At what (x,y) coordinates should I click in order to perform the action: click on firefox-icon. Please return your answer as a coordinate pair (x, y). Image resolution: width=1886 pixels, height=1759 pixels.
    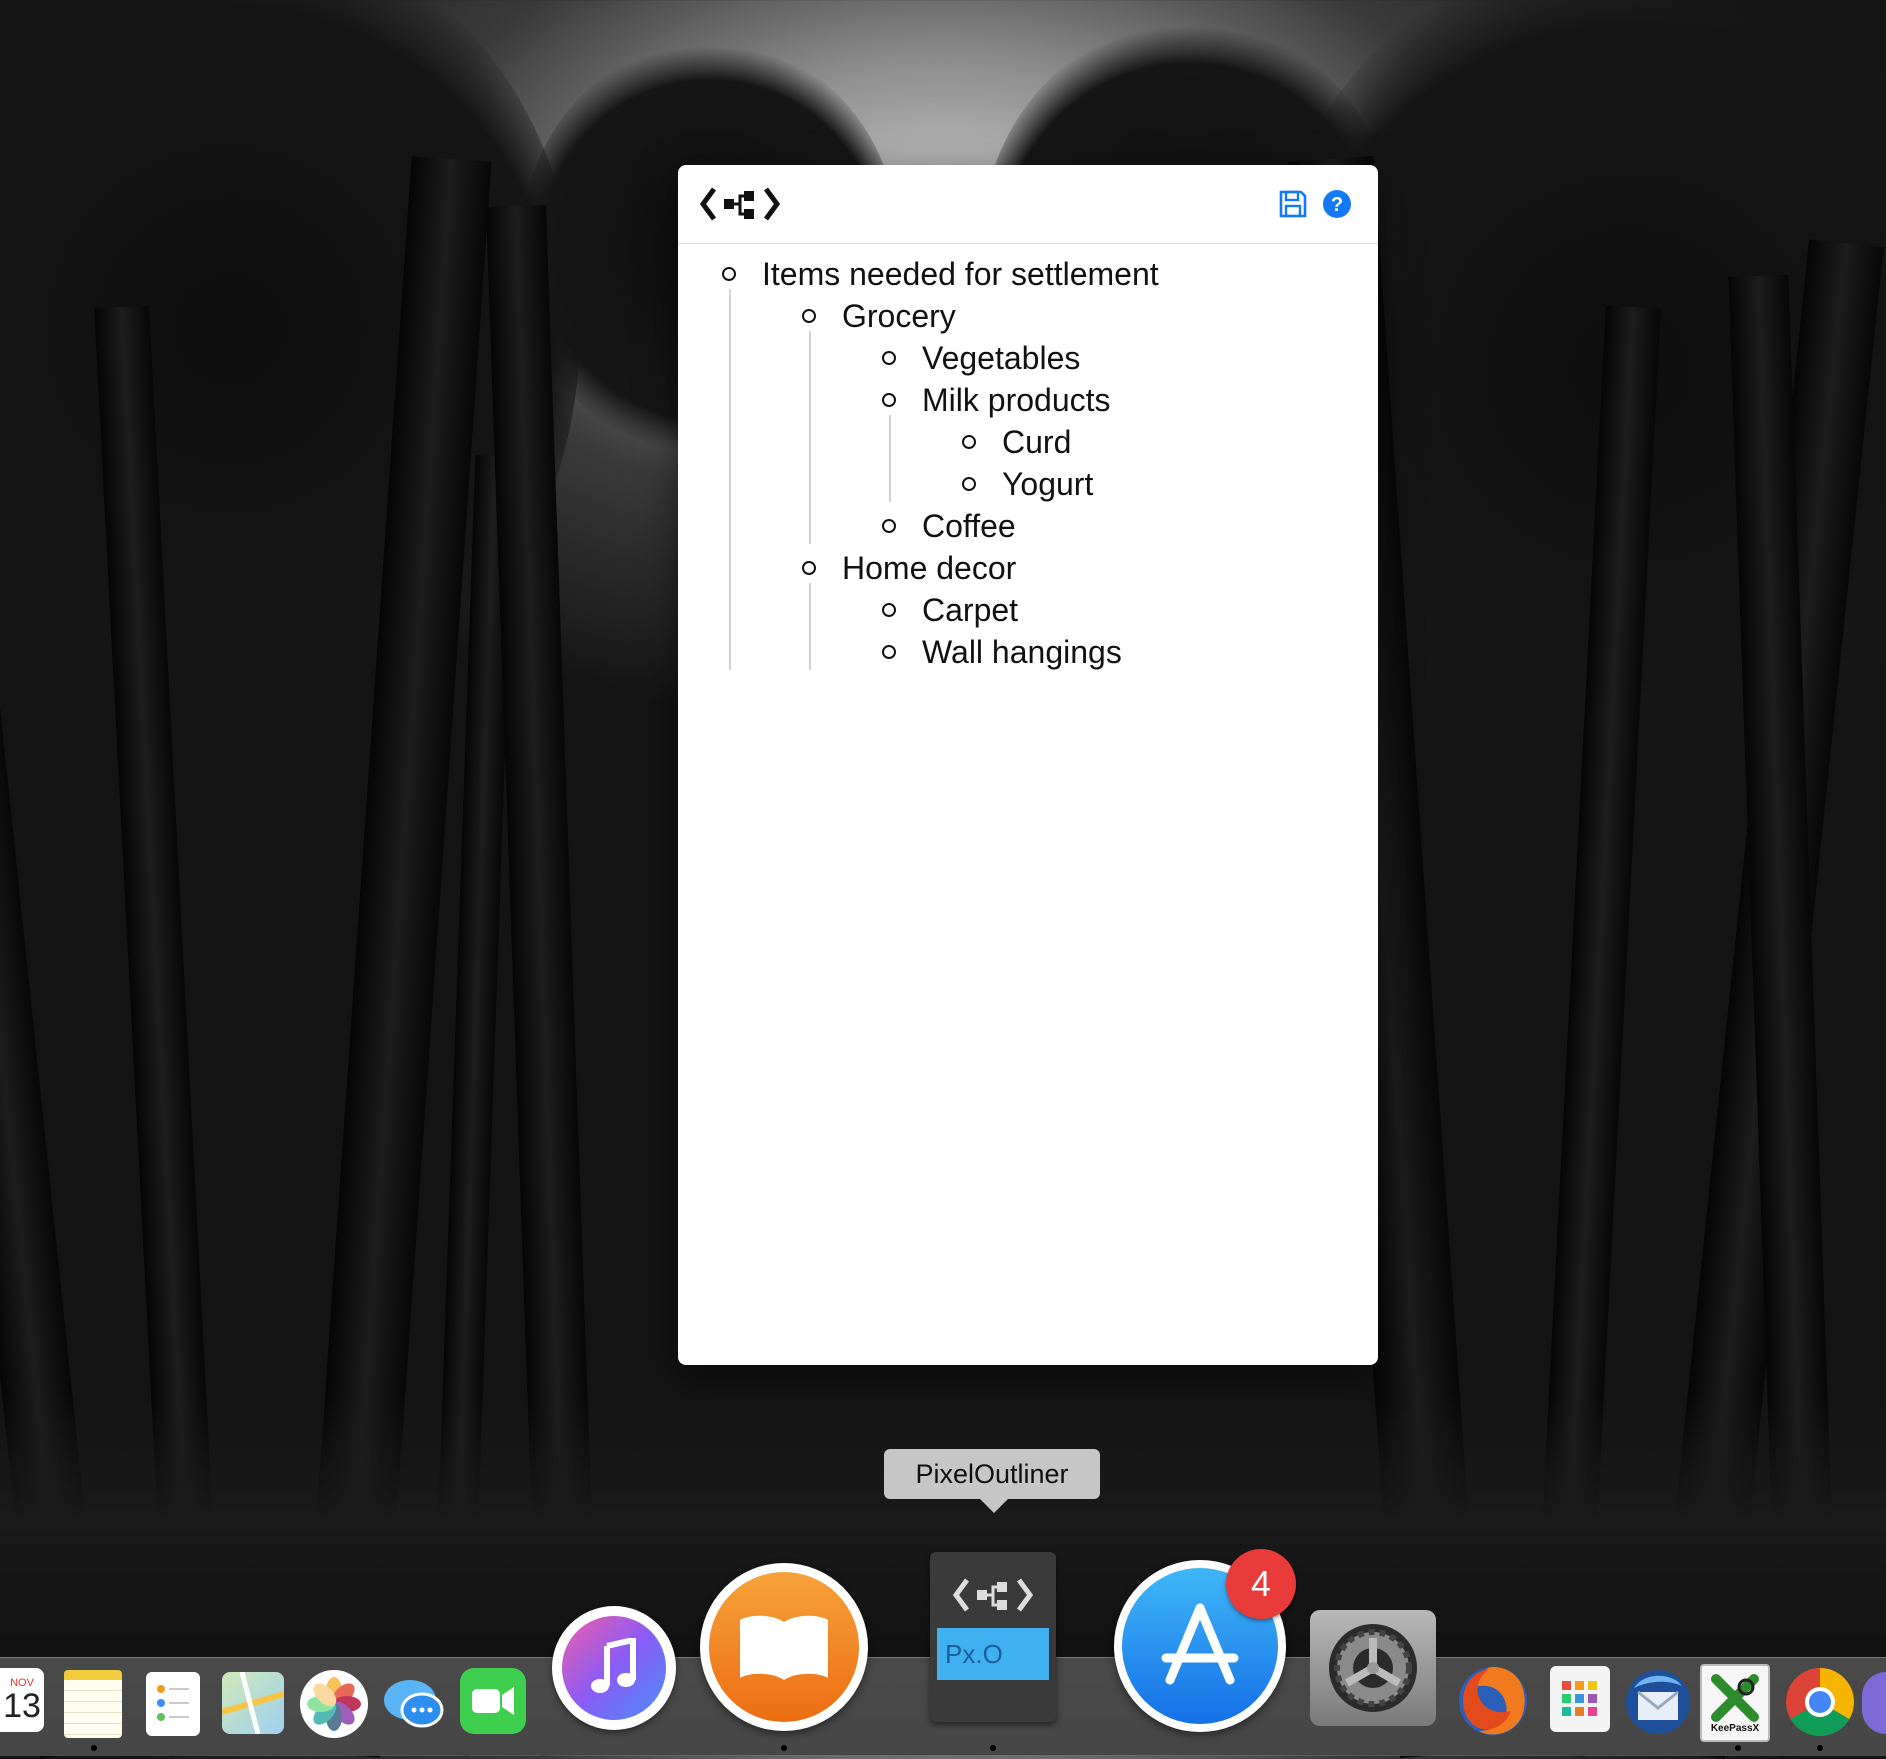
    Looking at the image, I should click on (1493, 1701).